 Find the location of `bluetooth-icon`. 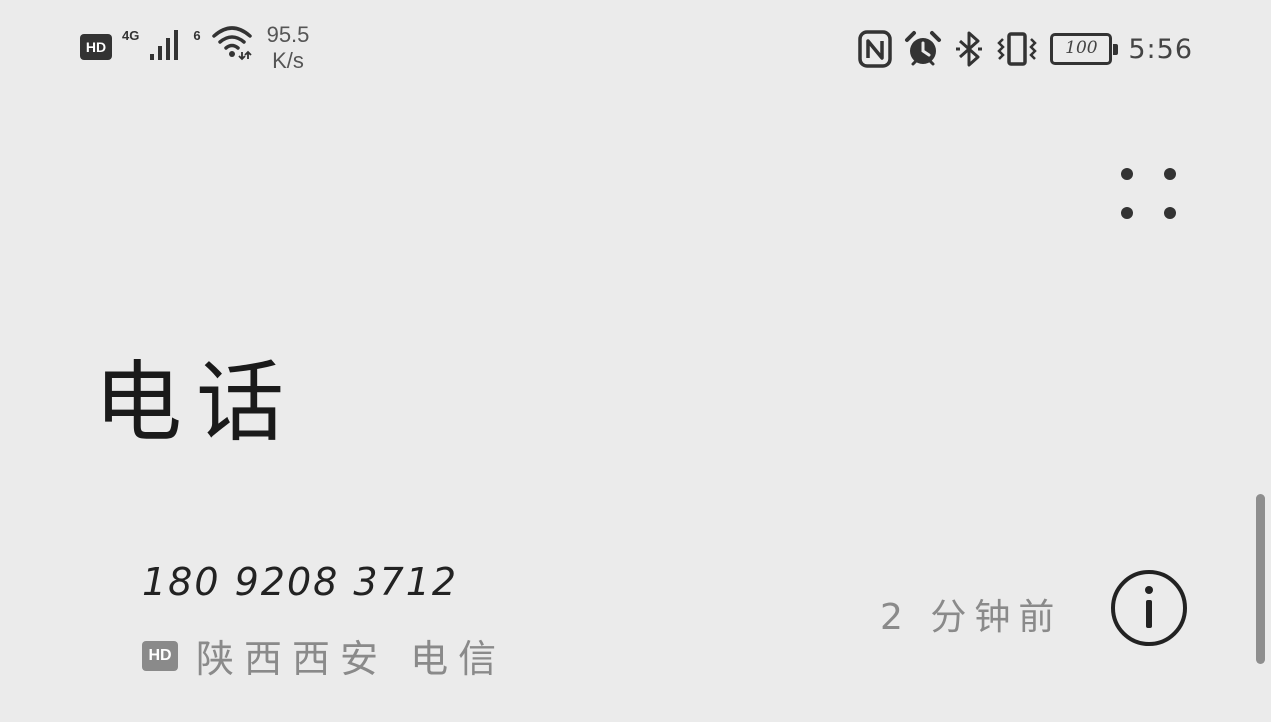

bluetooth-icon is located at coordinates (969, 49).